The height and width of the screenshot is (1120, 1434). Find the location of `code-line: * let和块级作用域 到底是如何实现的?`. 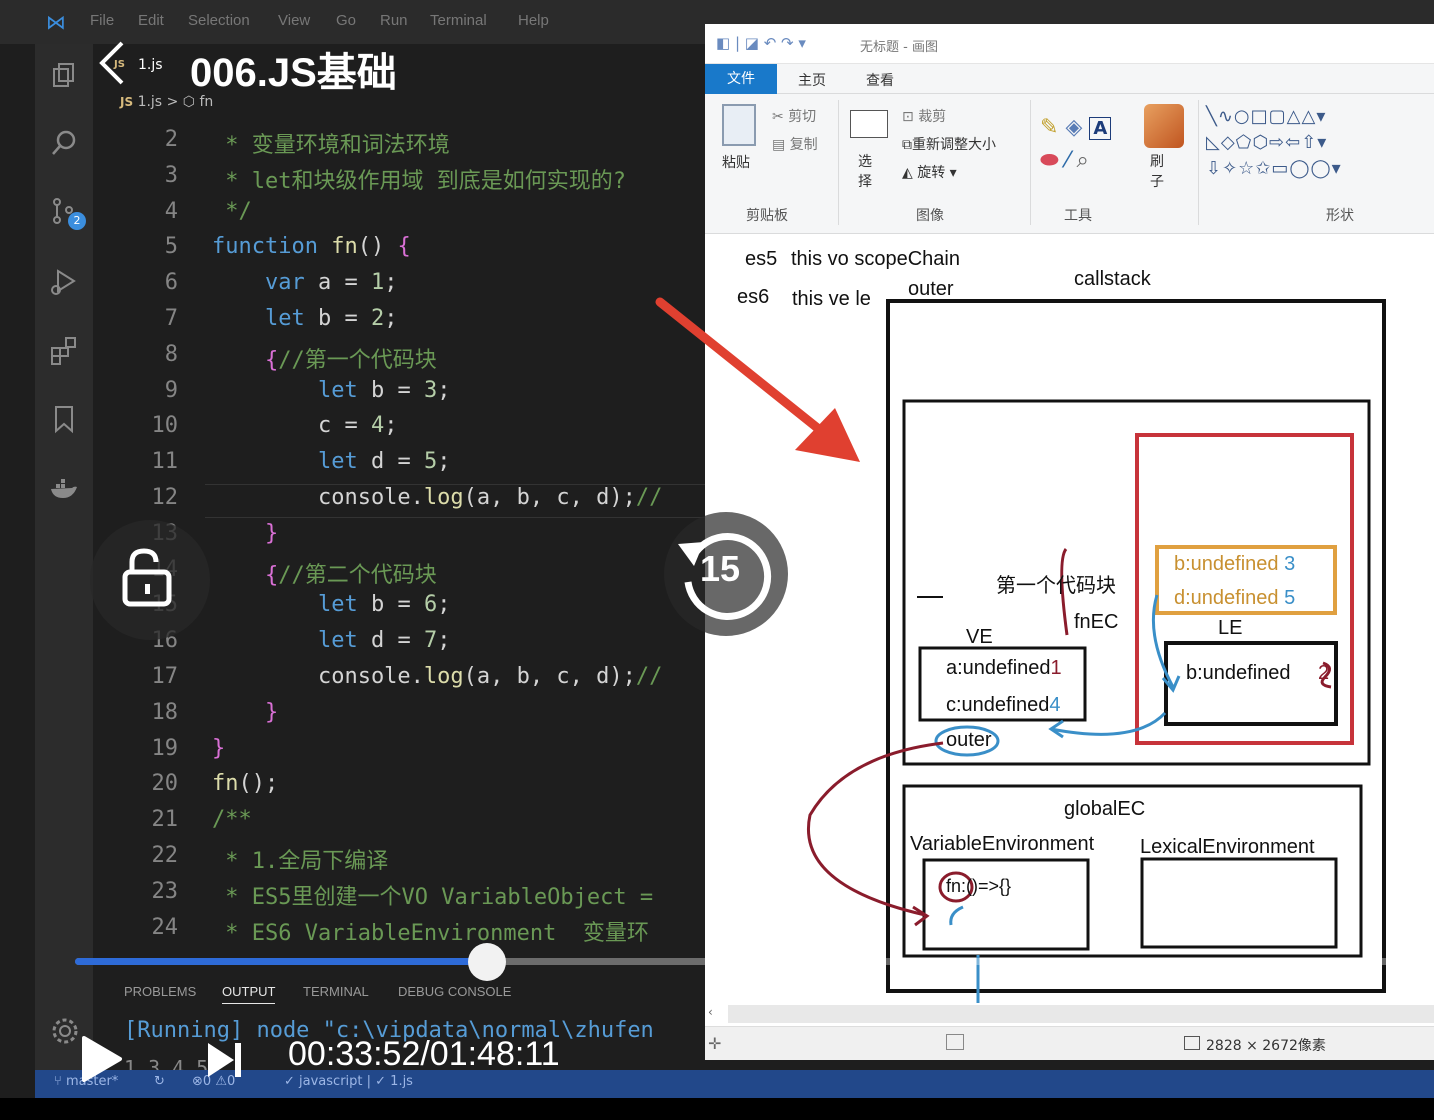

code-line: * let和块级作用域 到底是如何实现的? is located at coordinates (419, 179).